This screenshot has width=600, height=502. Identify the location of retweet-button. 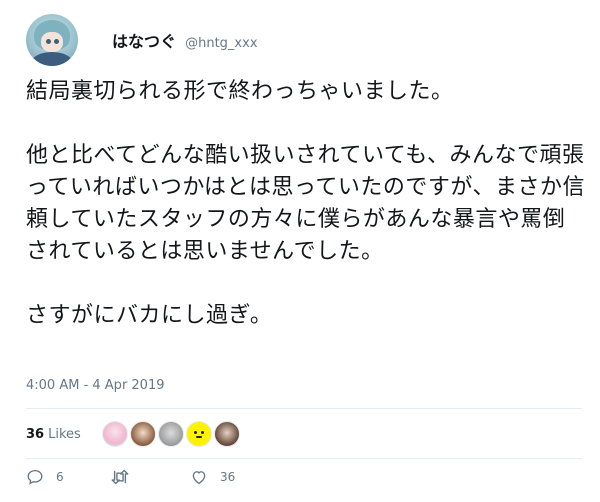
(126, 477).